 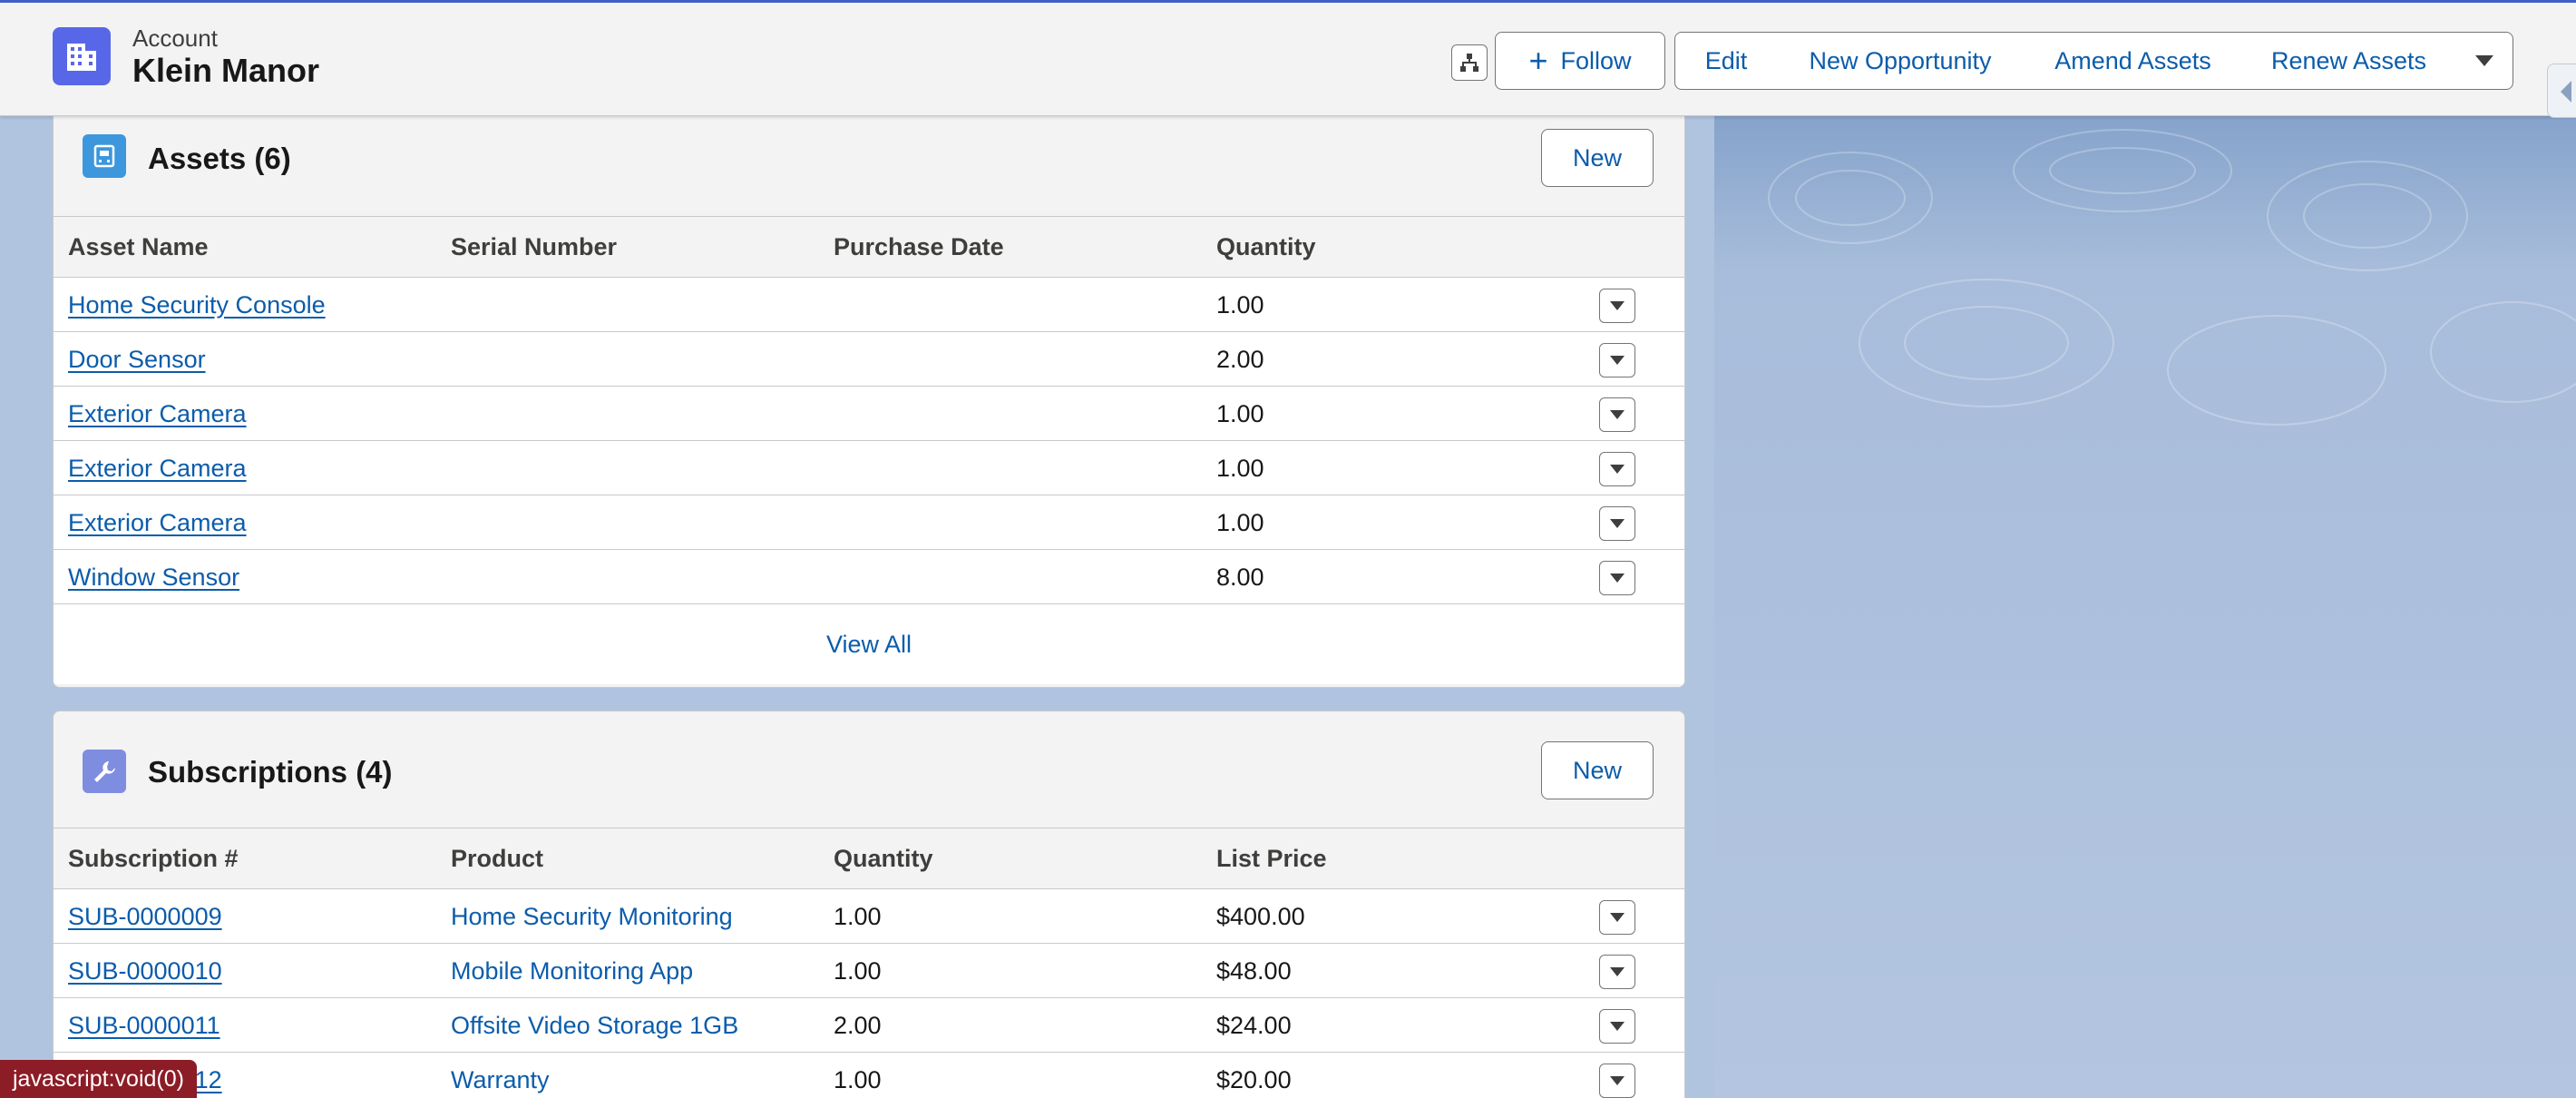 I want to click on product-link: Home Security Monitoring, so click(x=592, y=917).